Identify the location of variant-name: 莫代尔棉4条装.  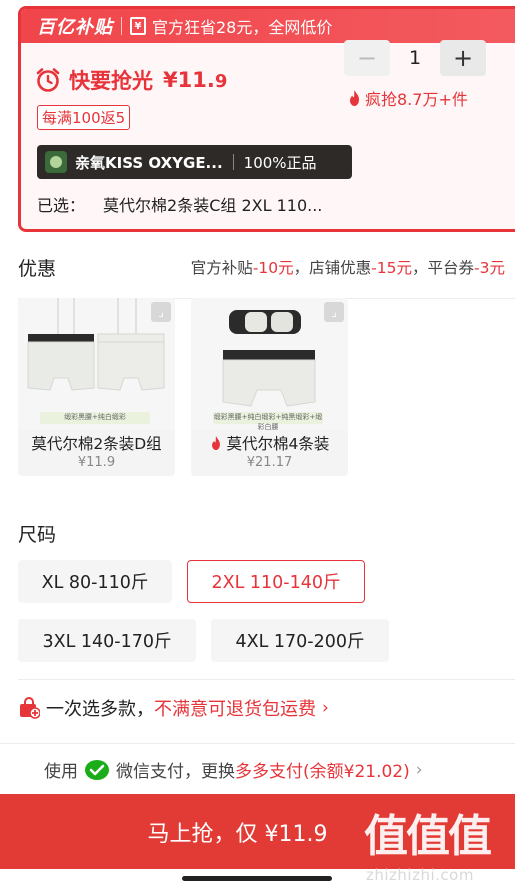
(269, 443).